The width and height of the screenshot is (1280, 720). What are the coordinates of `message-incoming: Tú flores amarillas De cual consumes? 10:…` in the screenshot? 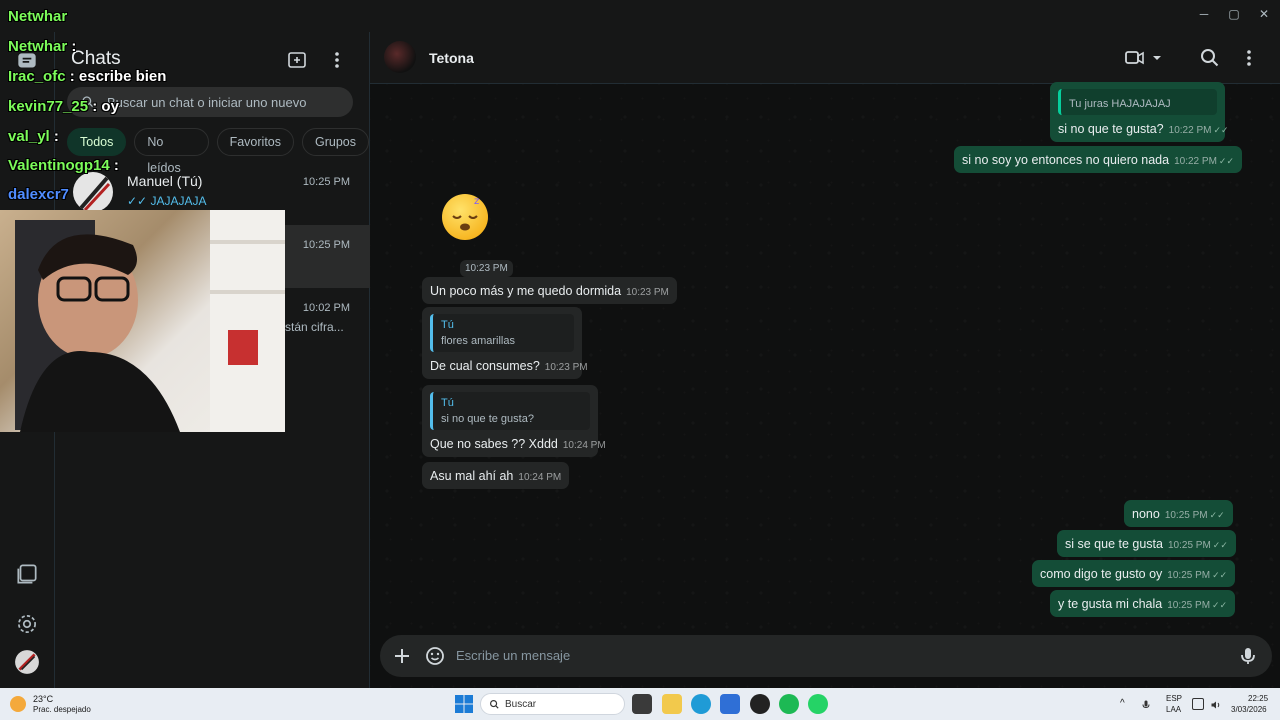 It's located at (505, 343).